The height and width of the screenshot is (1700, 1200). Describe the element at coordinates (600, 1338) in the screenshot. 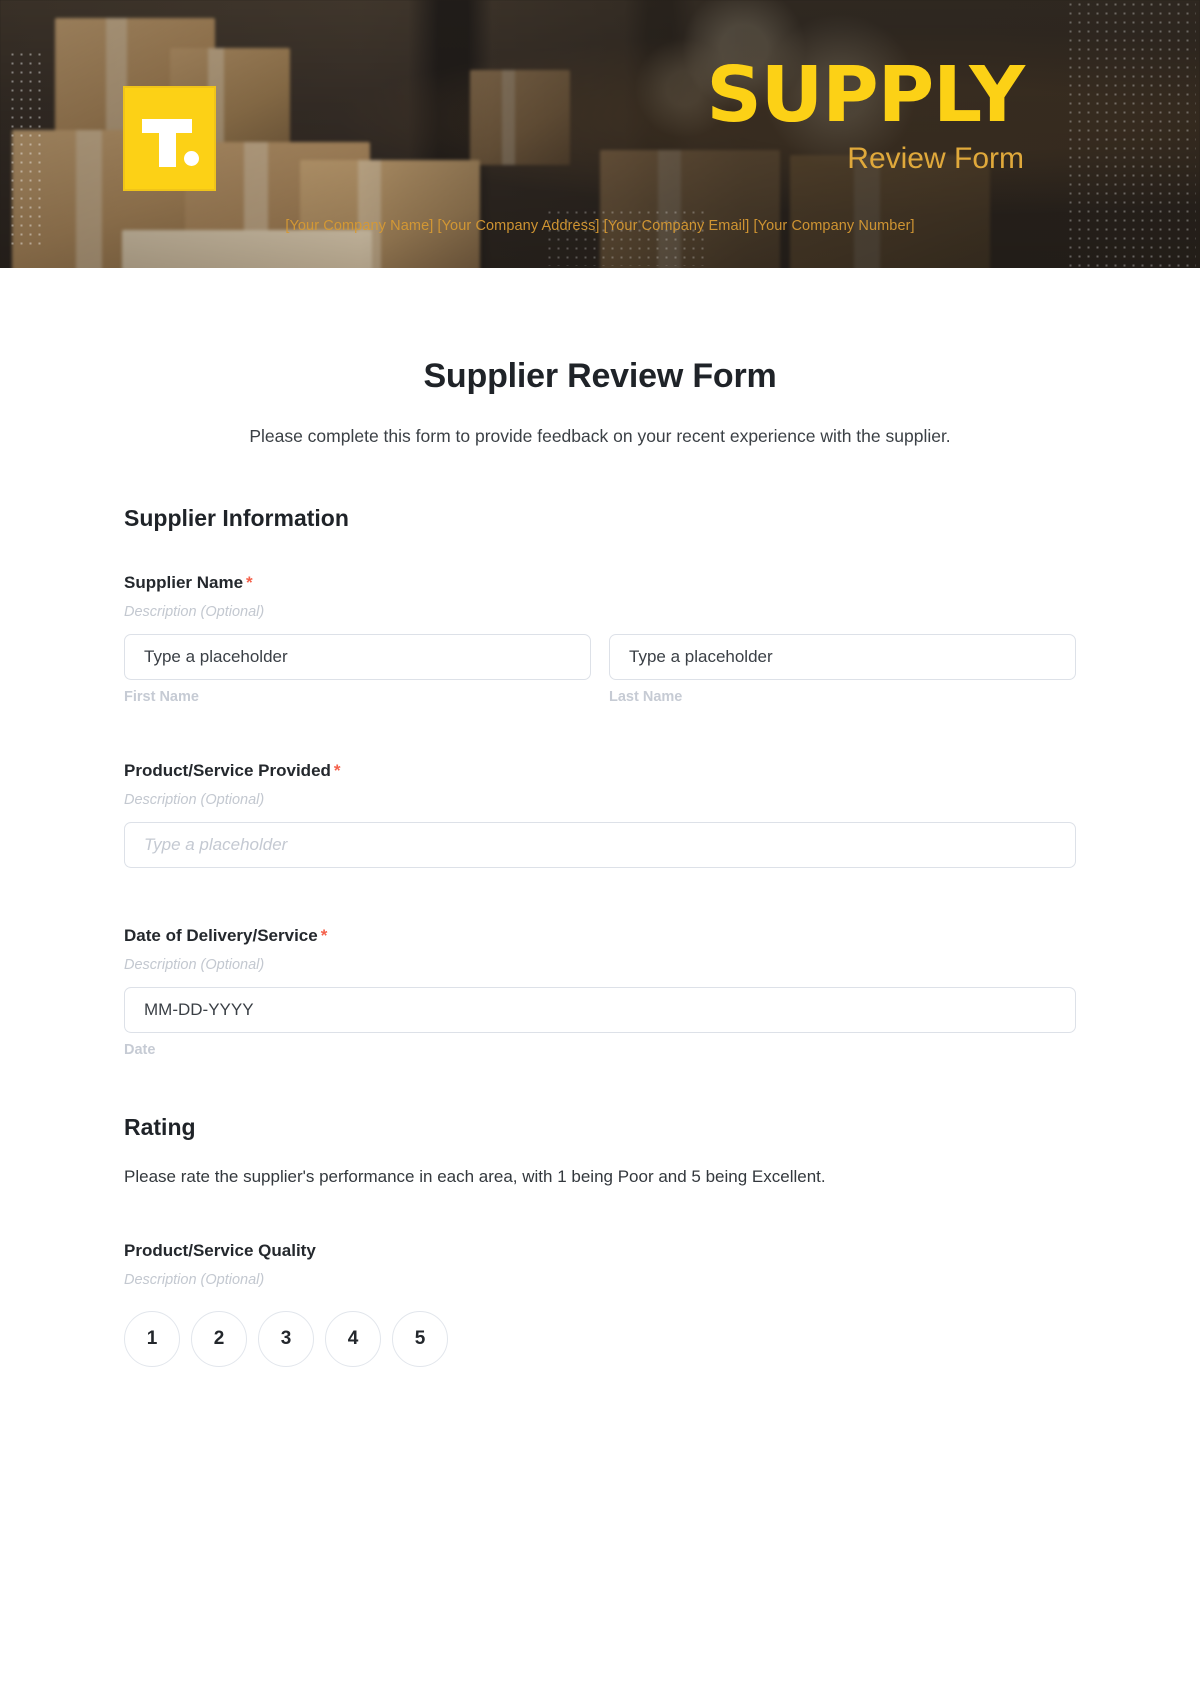

I see `rating-options-row: 1 2 3 4 5` at that location.